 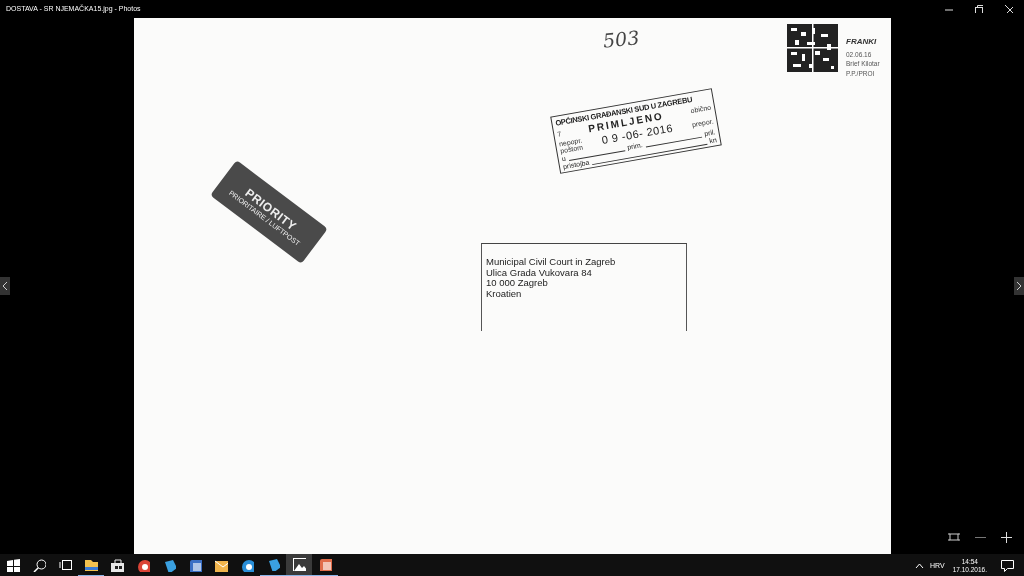 What do you see at coordinates (504, 293) in the screenshot?
I see `address-line: Kroatien` at bounding box center [504, 293].